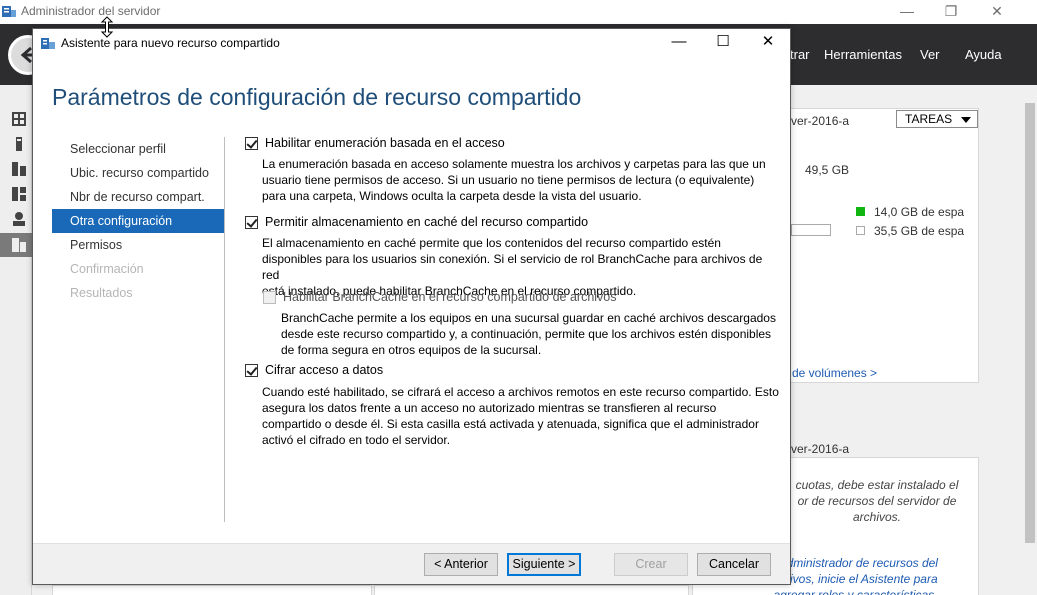 Image resolution: width=1037 pixels, height=595 pixels. What do you see at coordinates (170, 43) in the screenshot?
I see `dialog-title: Asistente para nuevo recurso compartido` at bounding box center [170, 43].